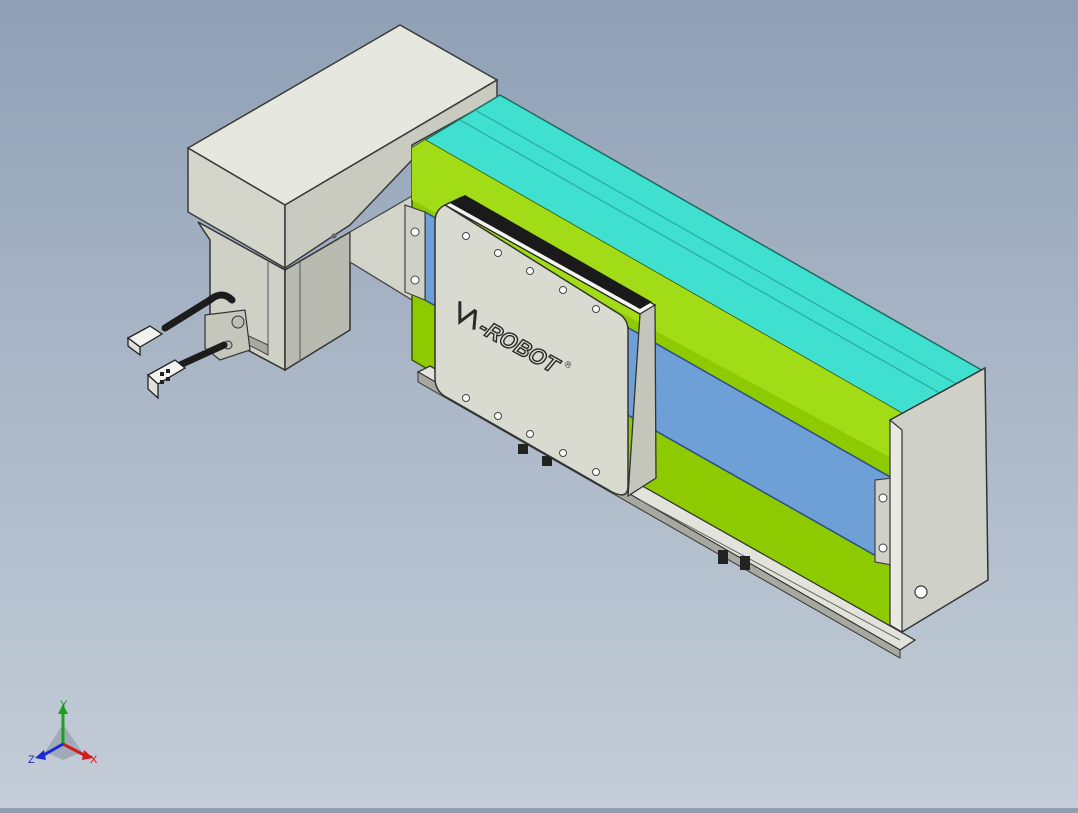  Describe the element at coordinates (63, 732) in the screenshot. I see `orientation-triad: Y X Z` at that location.